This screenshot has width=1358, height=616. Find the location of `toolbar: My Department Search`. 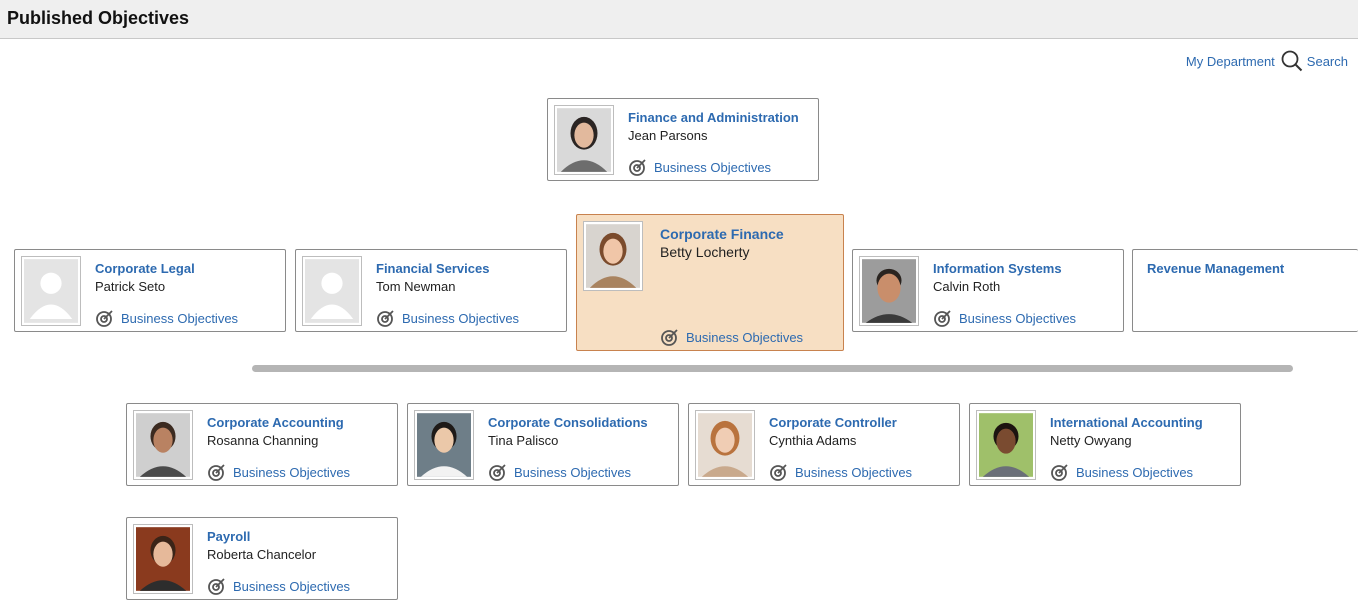

toolbar: My Department Search is located at coordinates (1267, 61).